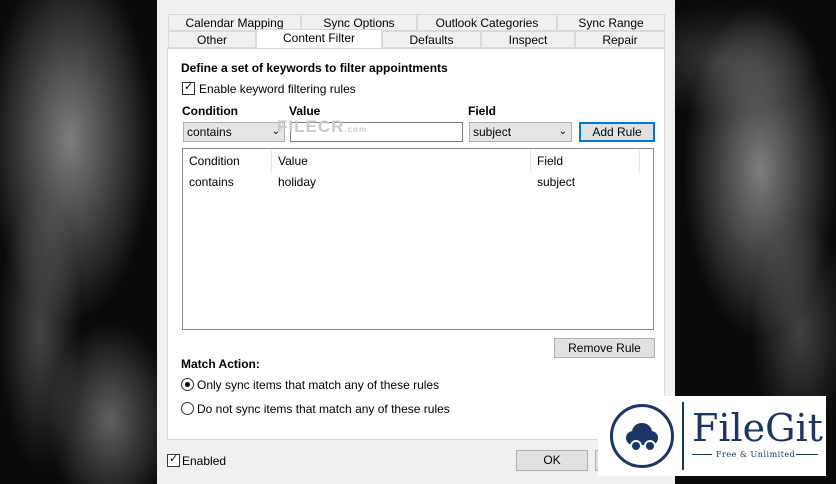 This screenshot has width=836, height=484. What do you see at coordinates (604, 348) in the screenshot?
I see `remove-rule-button: Remove Rule` at bounding box center [604, 348].